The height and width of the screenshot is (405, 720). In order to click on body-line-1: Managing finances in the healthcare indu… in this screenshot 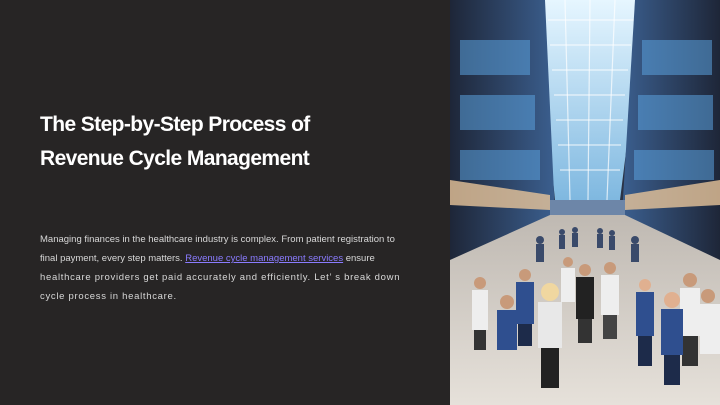, I will do `click(217, 239)`.